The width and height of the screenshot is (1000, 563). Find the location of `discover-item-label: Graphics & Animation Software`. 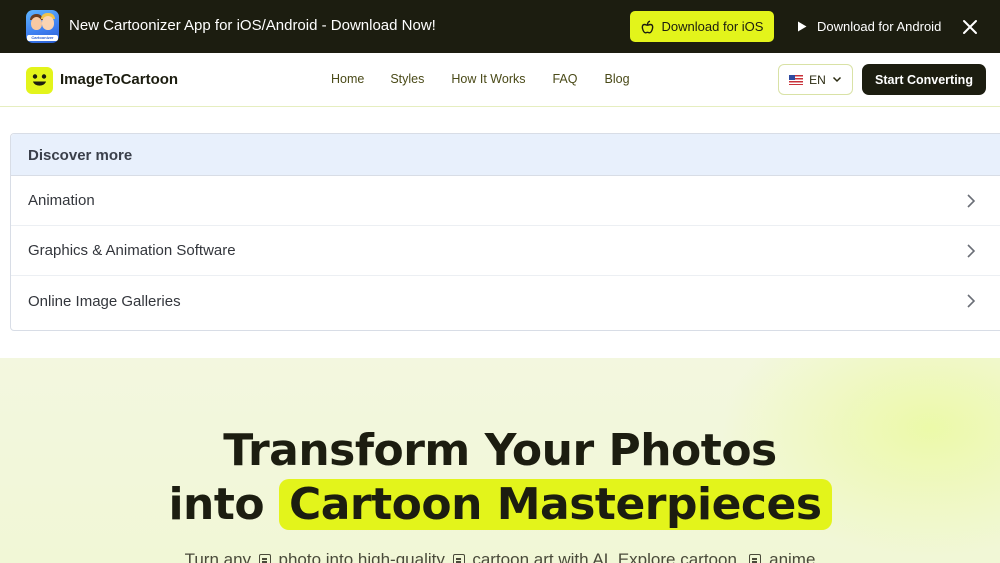

discover-item-label: Graphics & Animation Software is located at coordinates (132, 250).